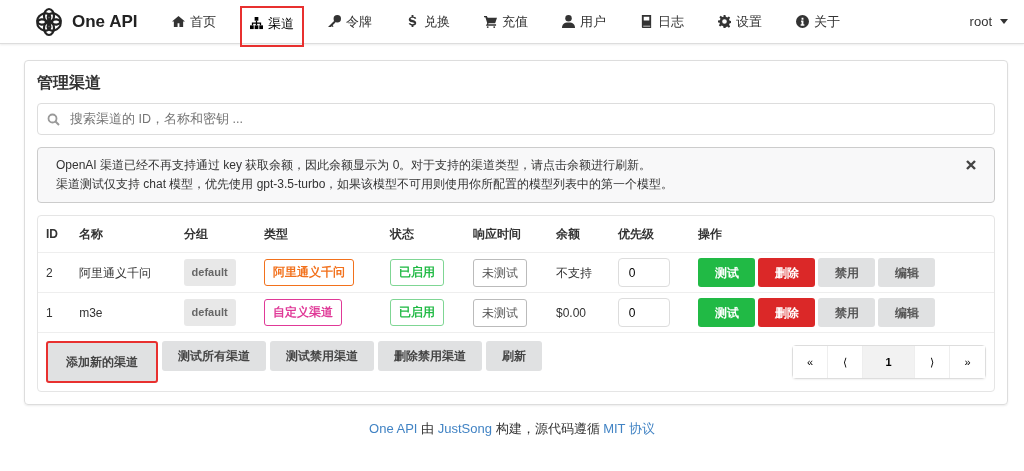 Image resolution: width=1024 pixels, height=471 pixels. I want to click on action-button: 刷新, so click(514, 356).